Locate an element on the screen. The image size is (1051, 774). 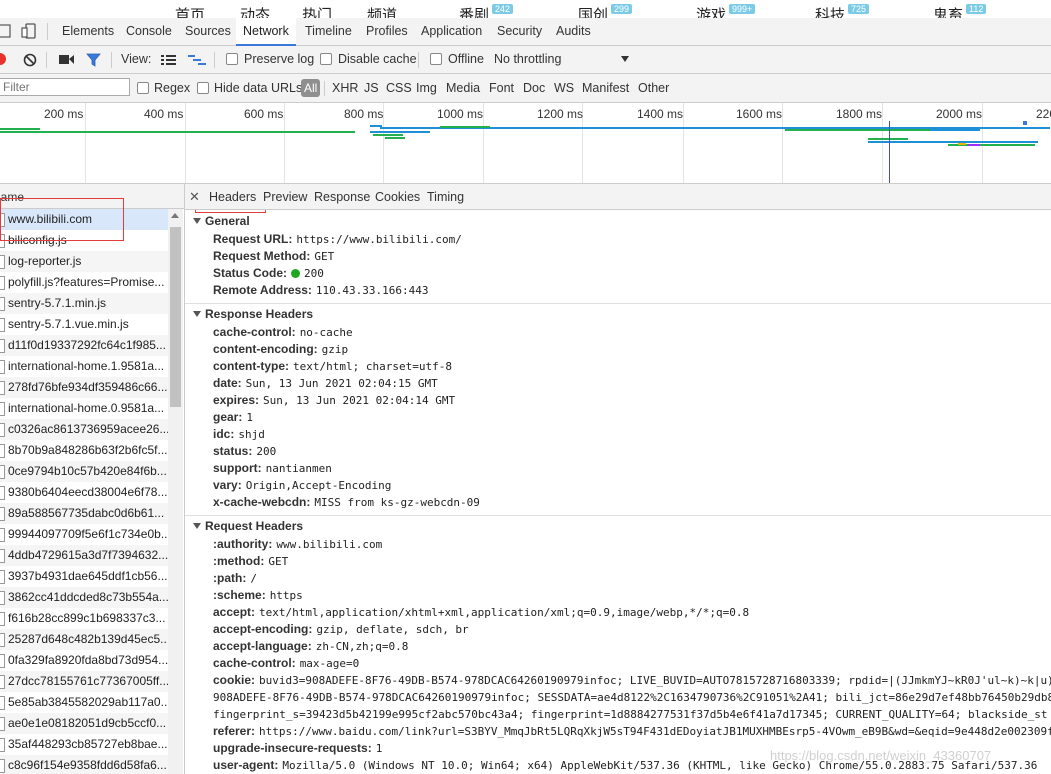
filter-input is located at coordinates (65, 87).